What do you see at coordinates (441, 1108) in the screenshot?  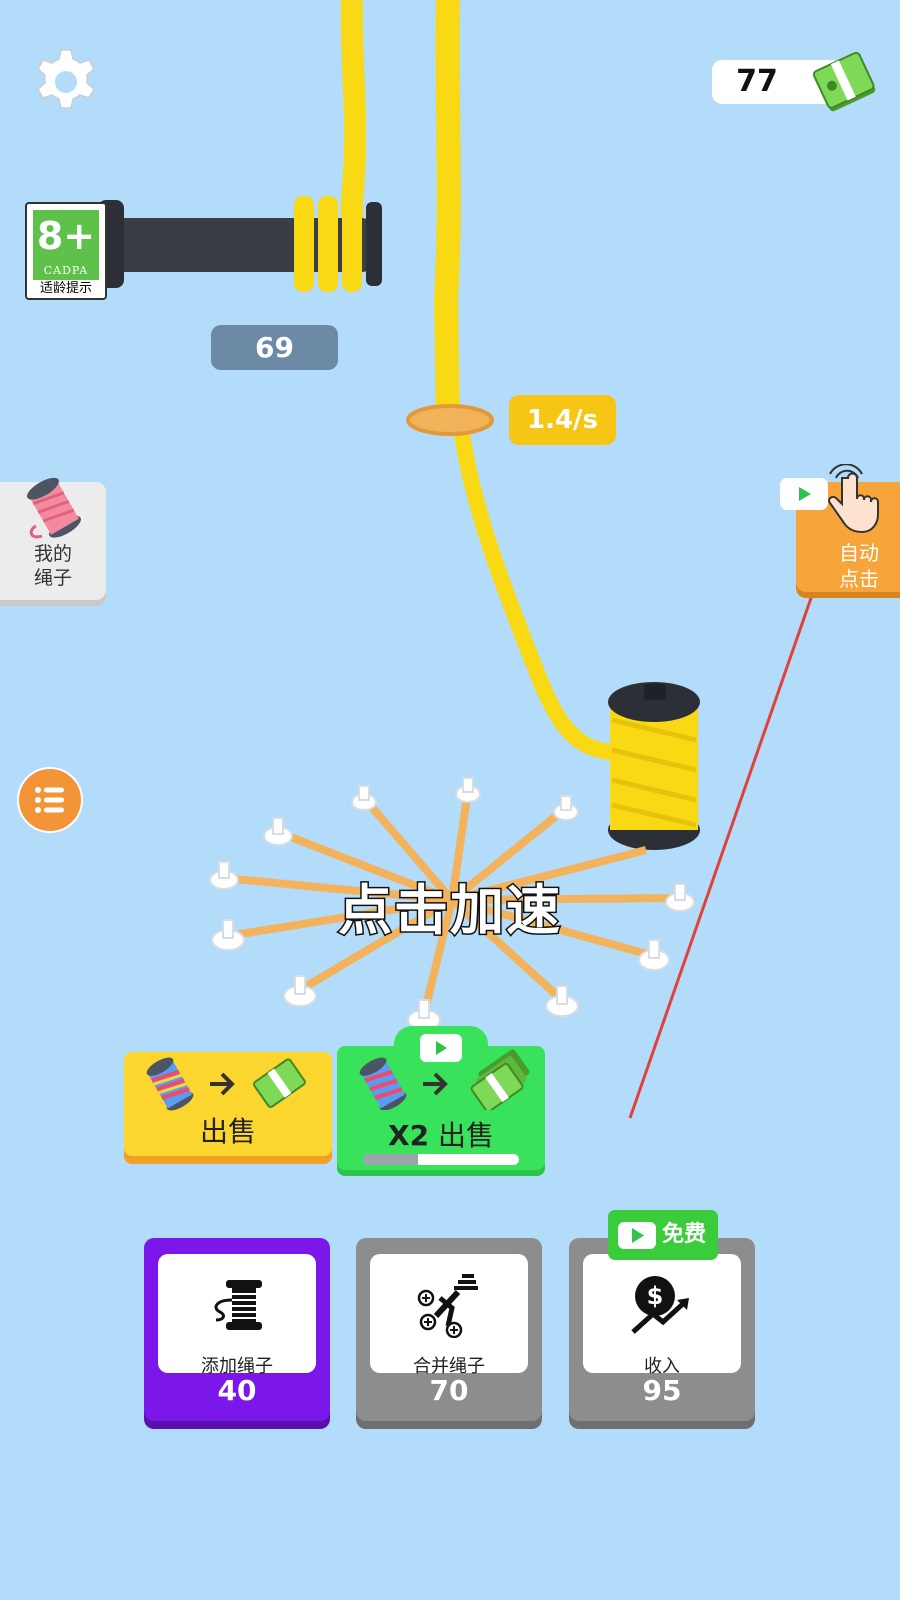 I see `sell-x2-button: X2 出售` at bounding box center [441, 1108].